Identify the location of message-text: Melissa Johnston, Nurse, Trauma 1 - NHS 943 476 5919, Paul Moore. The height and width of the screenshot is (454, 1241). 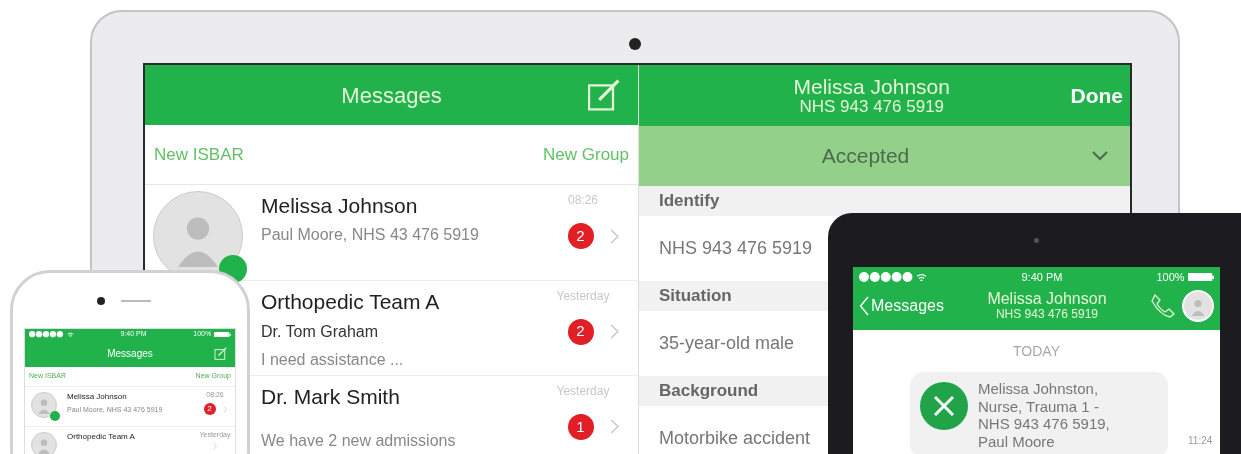
(1044, 415).